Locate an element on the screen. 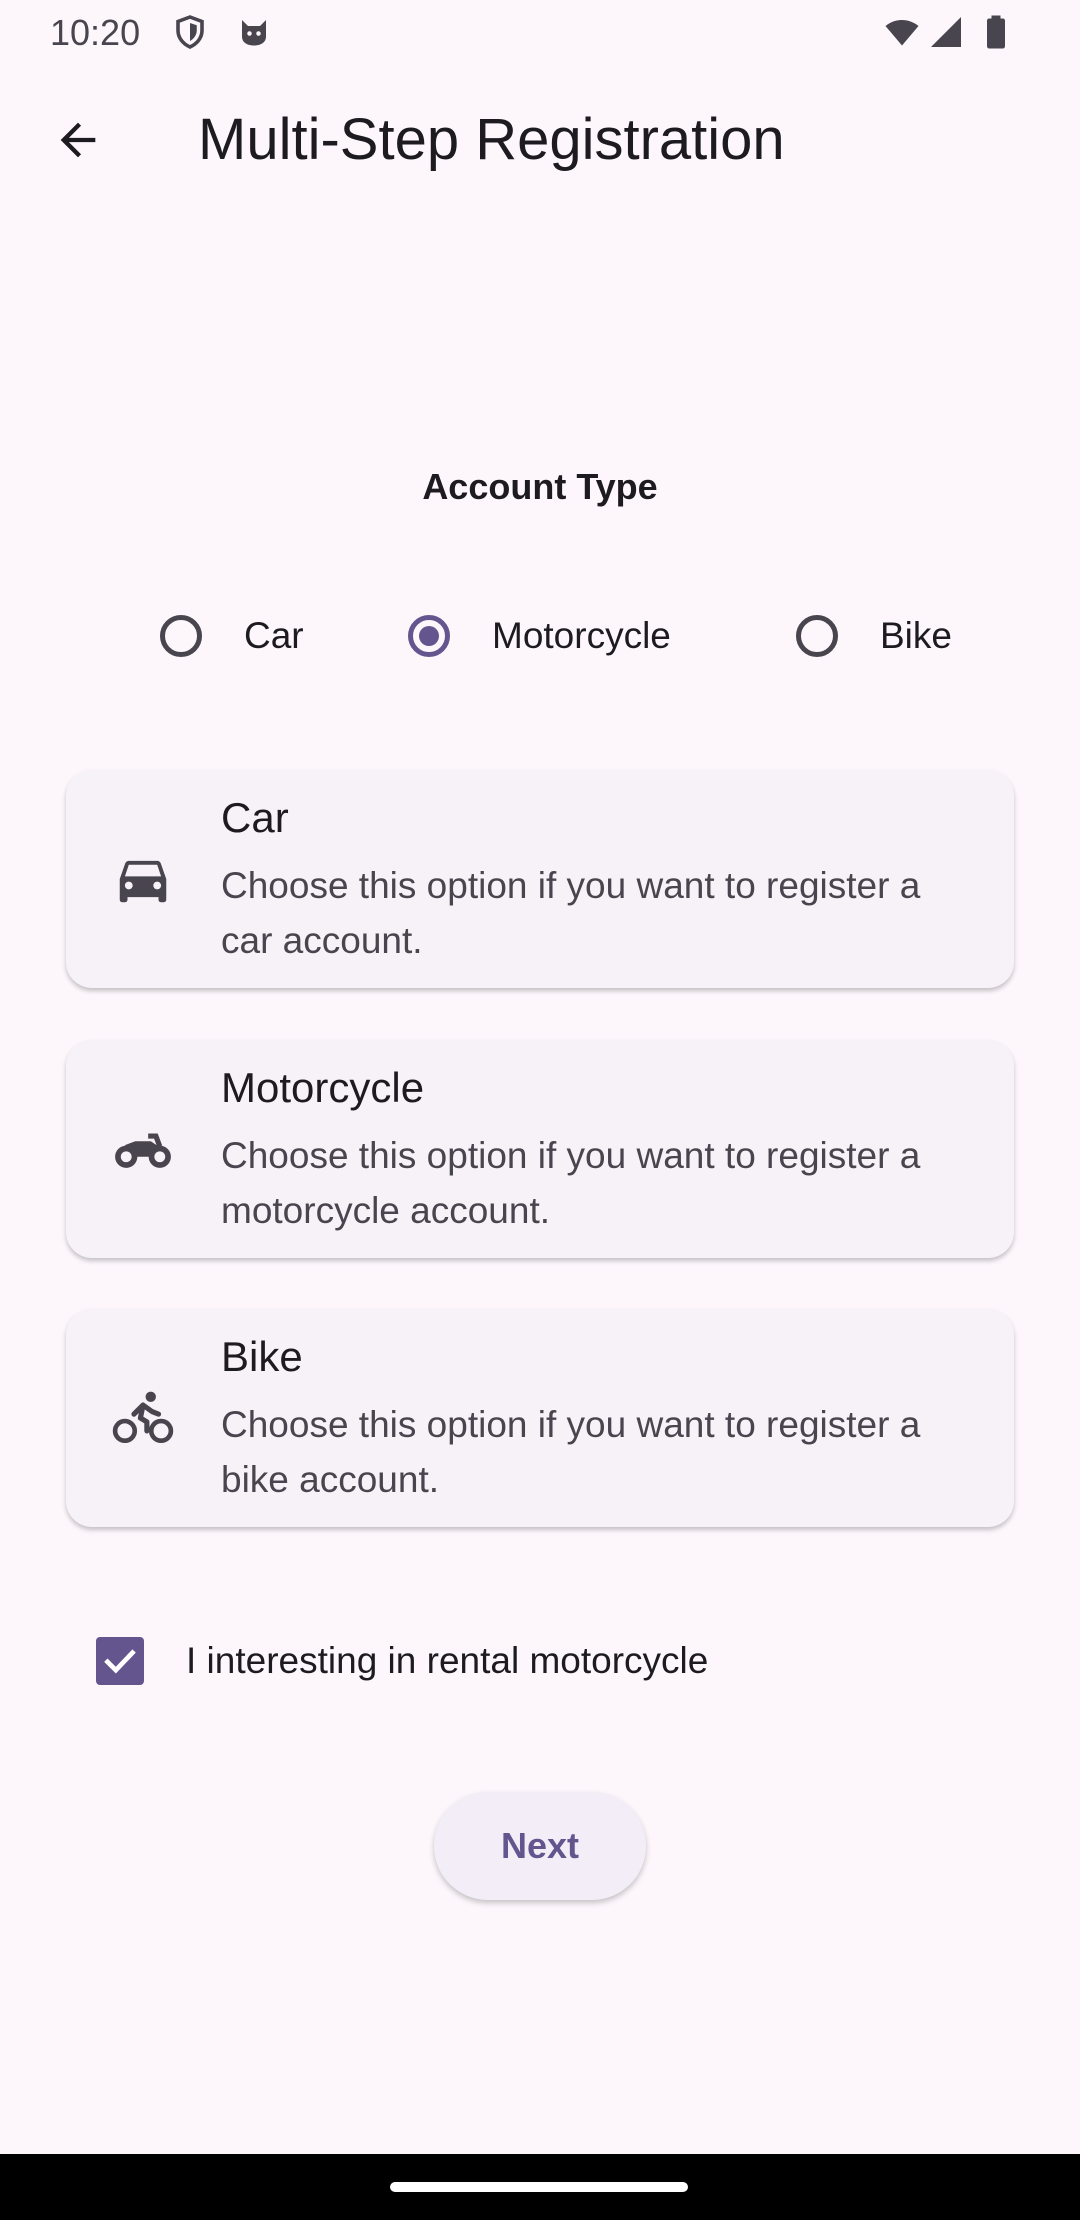 The height and width of the screenshot is (2220, 1080). arrow-back-icon is located at coordinates (78, 140).